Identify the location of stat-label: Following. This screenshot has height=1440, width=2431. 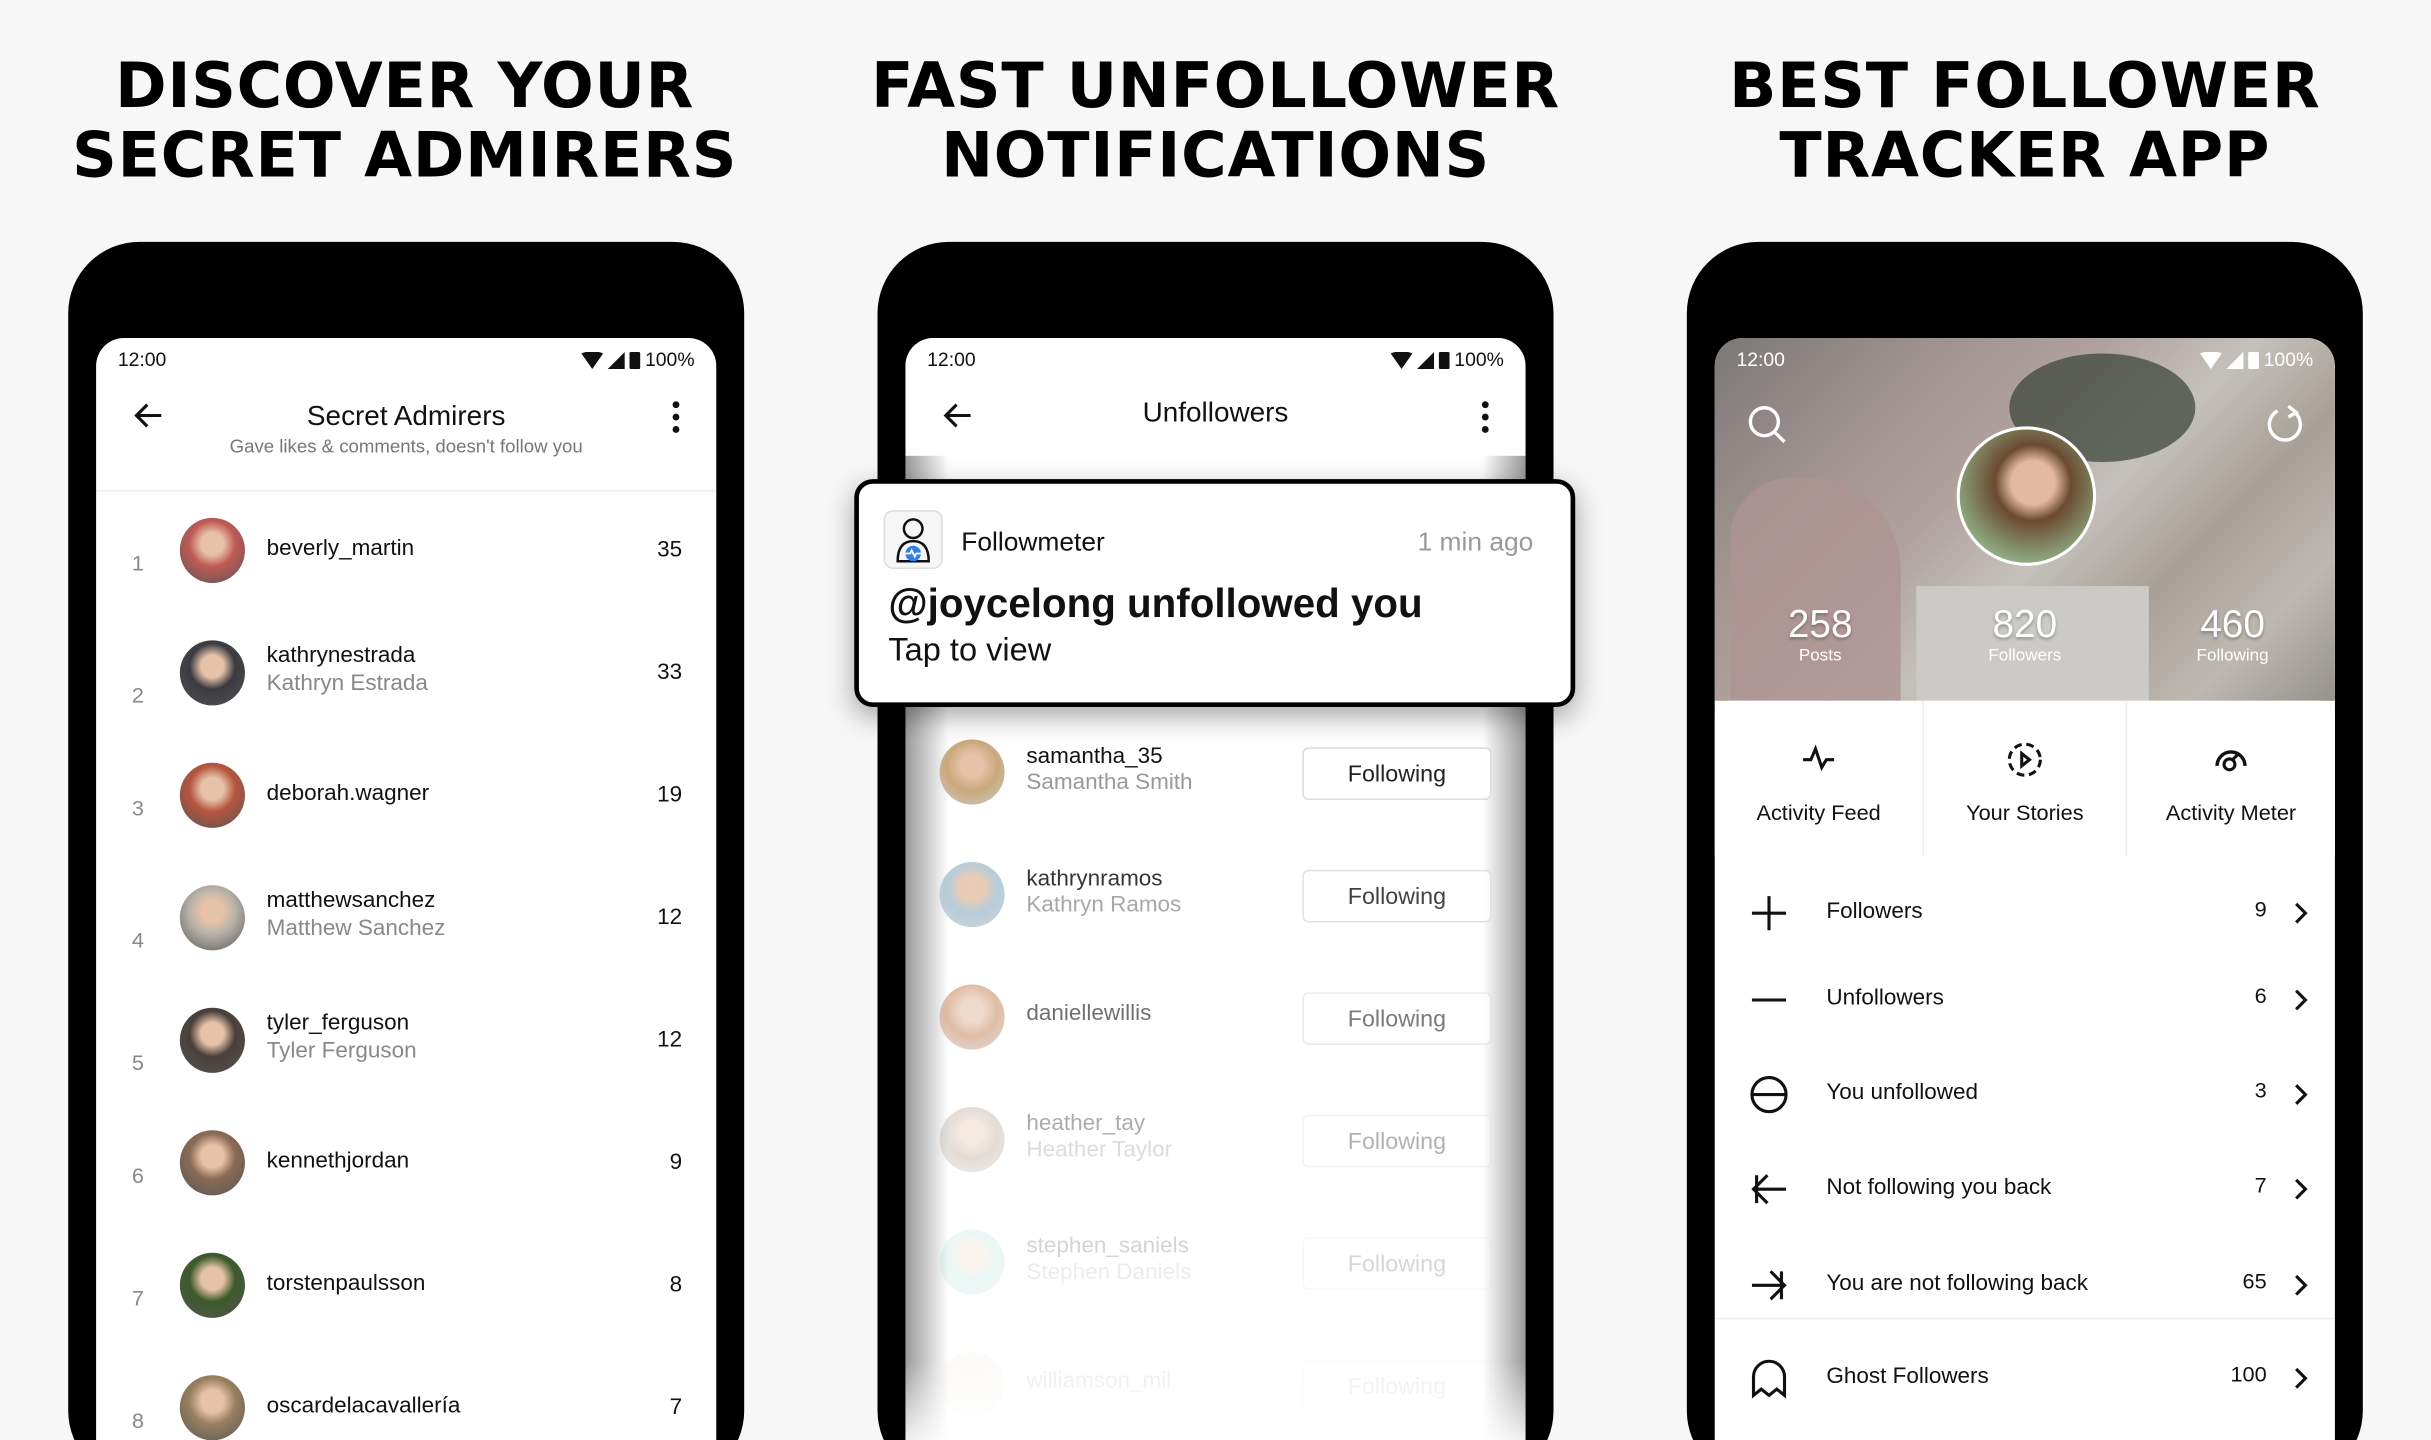
(2232, 656).